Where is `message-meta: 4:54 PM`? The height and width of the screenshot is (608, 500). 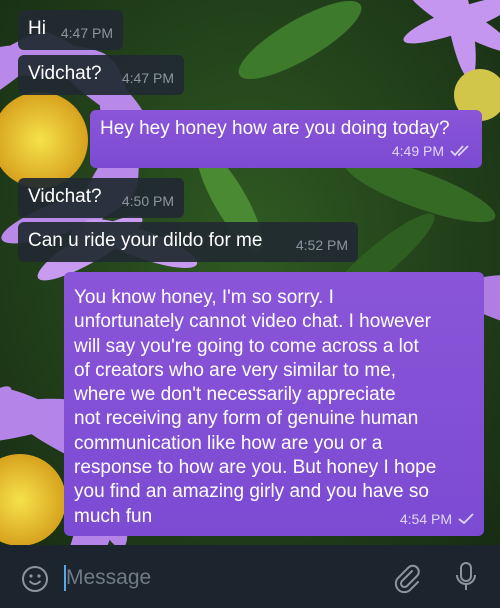 message-meta: 4:54 PM is located at coordinates (437, 519).